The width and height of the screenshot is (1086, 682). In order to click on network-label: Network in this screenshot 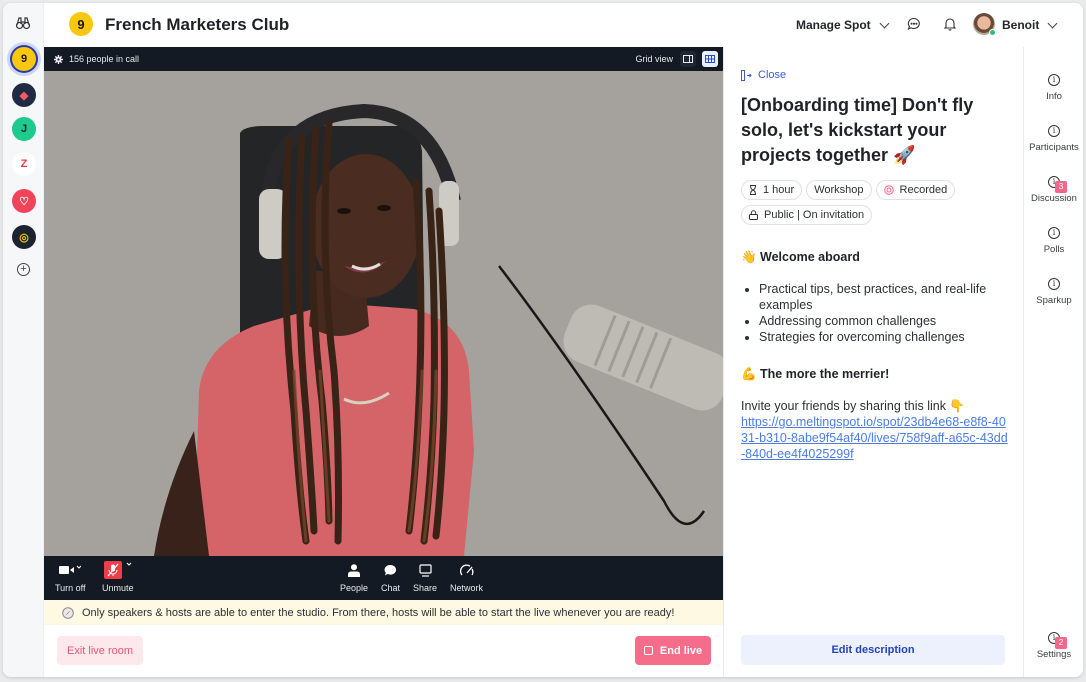, I will do `click(467, 588)`.